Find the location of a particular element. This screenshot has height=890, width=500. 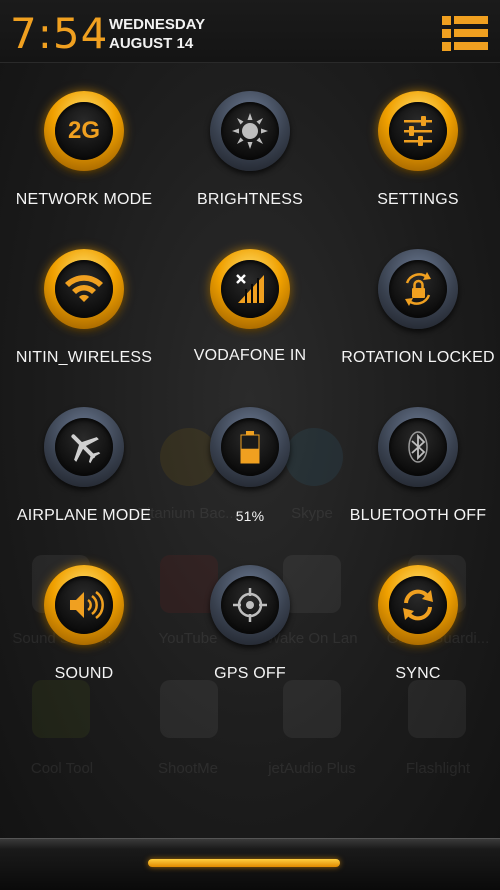

bluetooth-icon is located at coordinates (418, 447).